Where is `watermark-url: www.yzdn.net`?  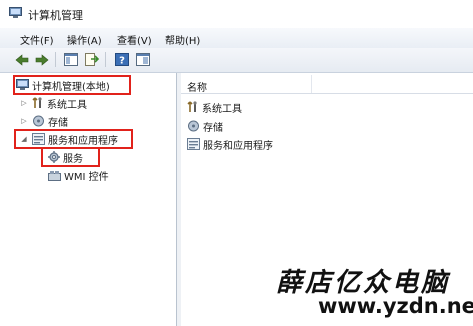 watermark-url: www.yzdn.net is located at coordinates (395, 306).